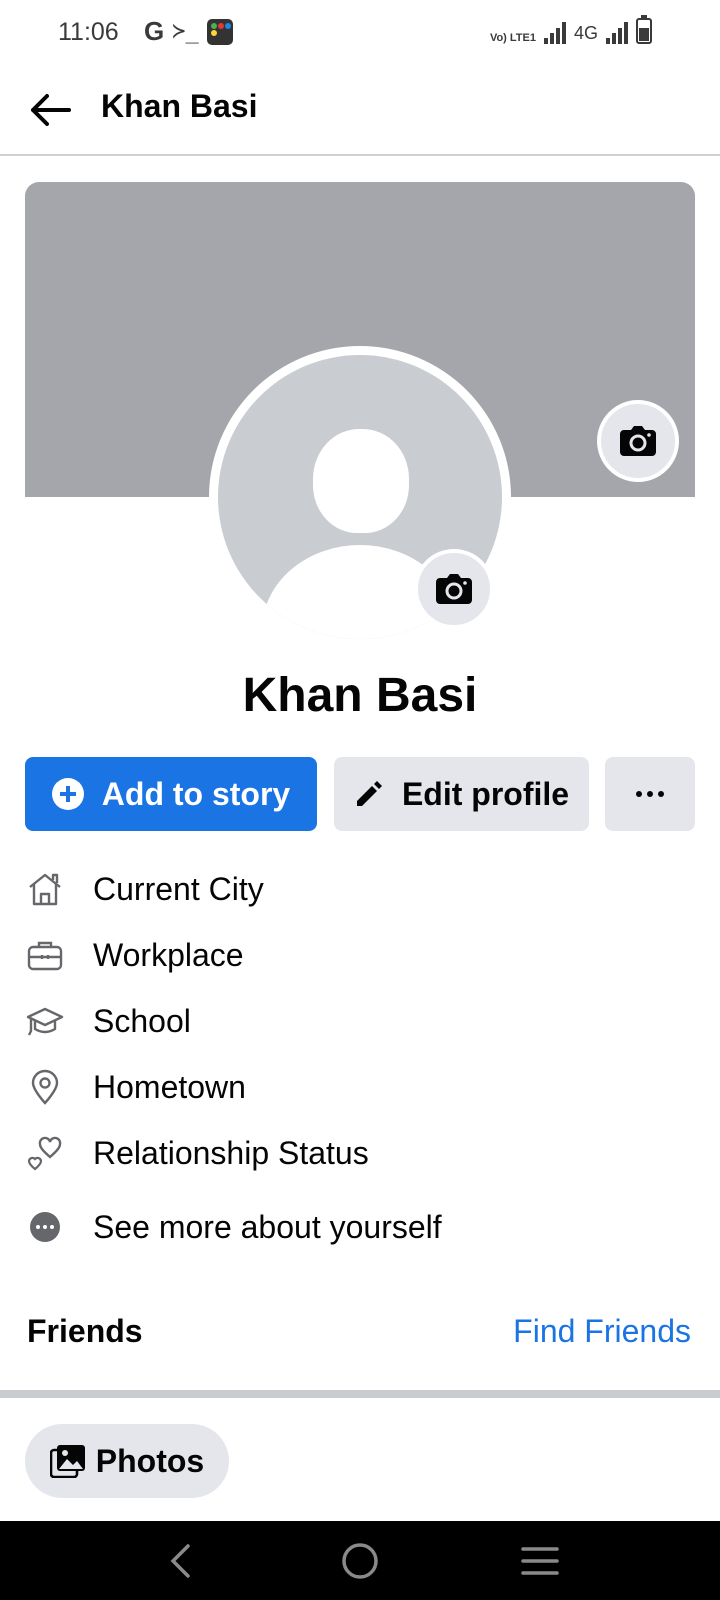 The image size is (720, 1600). Describe the element at coordinates (585, 33) in the screenshot. I see `4g-icon: 4G` at that location.